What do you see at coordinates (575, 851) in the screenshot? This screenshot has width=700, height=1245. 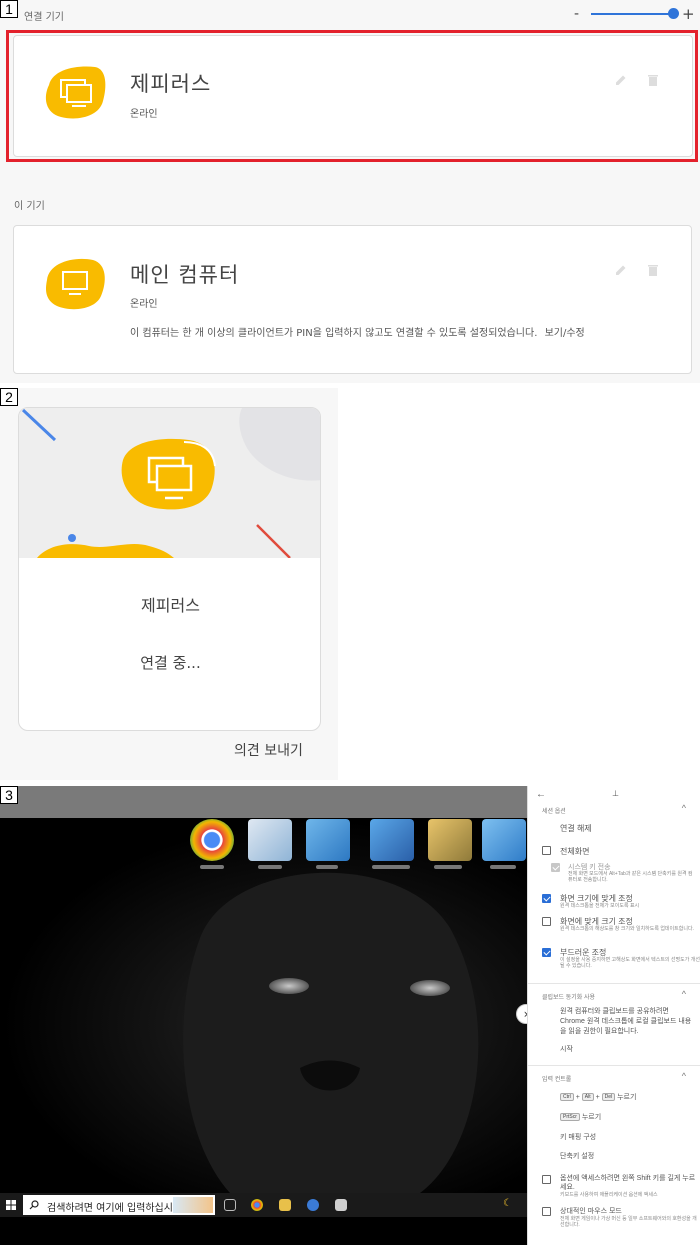 I see `fullscreen-label: 전체화면` at bounding box center [575, 851].